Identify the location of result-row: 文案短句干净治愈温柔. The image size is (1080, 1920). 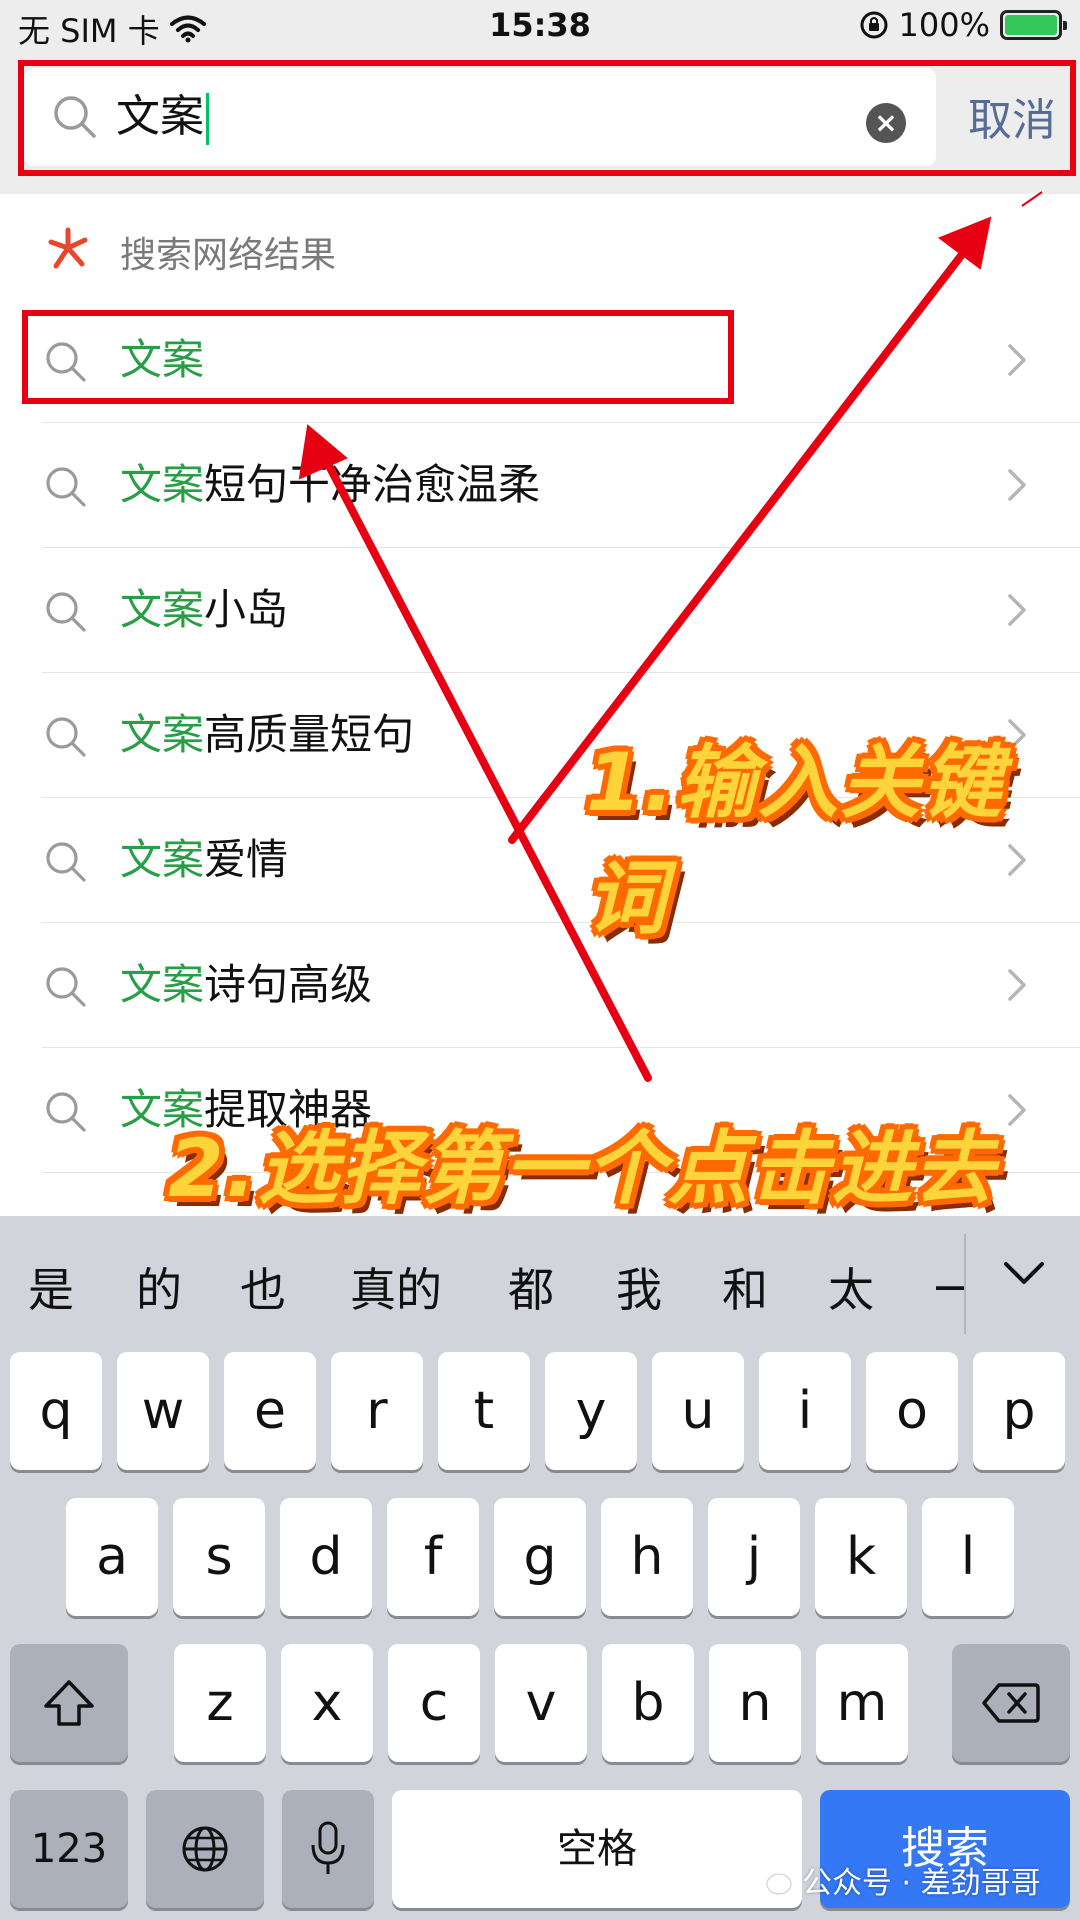
(540, 485).